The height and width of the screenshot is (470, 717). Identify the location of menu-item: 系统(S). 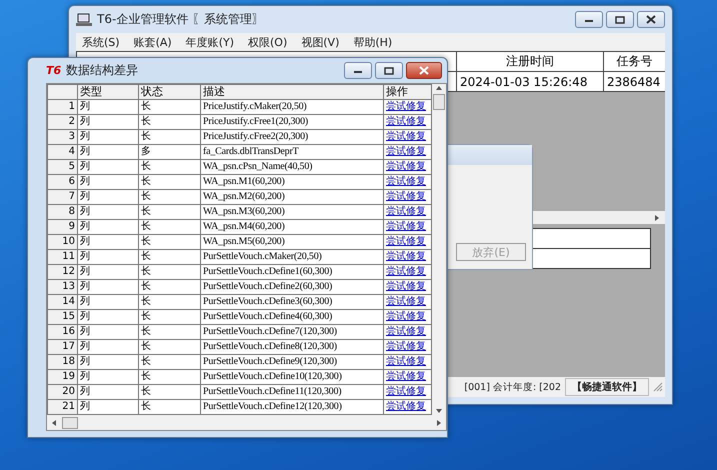
(101, 42).